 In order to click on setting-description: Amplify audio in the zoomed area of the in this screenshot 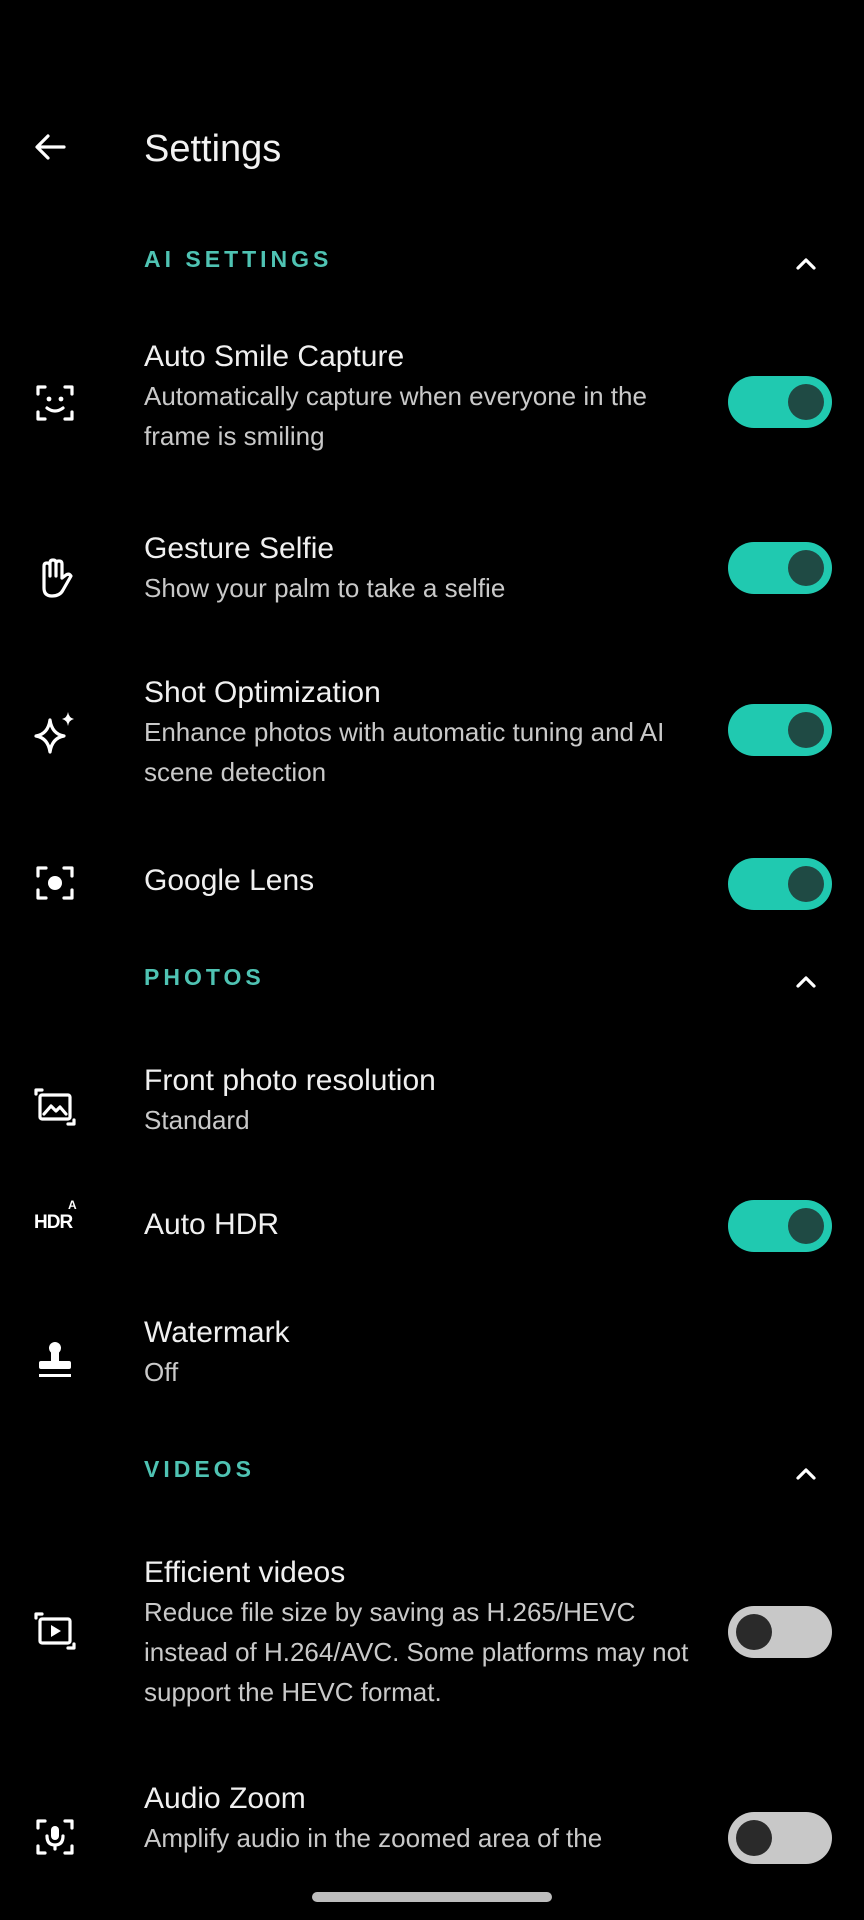, I will do `click(373, 1838)`.